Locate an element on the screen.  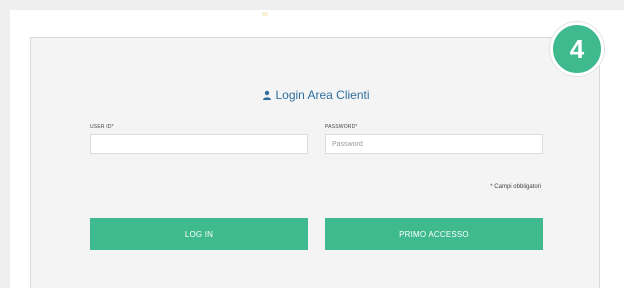
first-access-button: PRIMO ACCESSO is located at coordinates (434, 234).